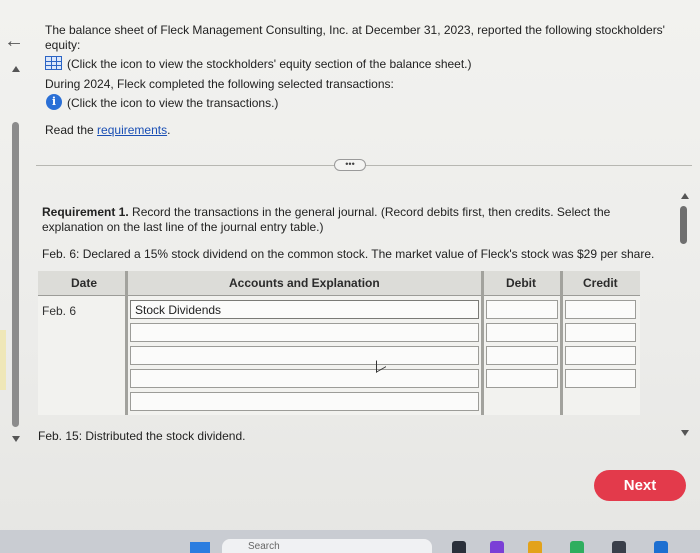  Describe the element at coordinates (577, 547) in the screenshot. I see `taskbar-browser-icon` at that location.